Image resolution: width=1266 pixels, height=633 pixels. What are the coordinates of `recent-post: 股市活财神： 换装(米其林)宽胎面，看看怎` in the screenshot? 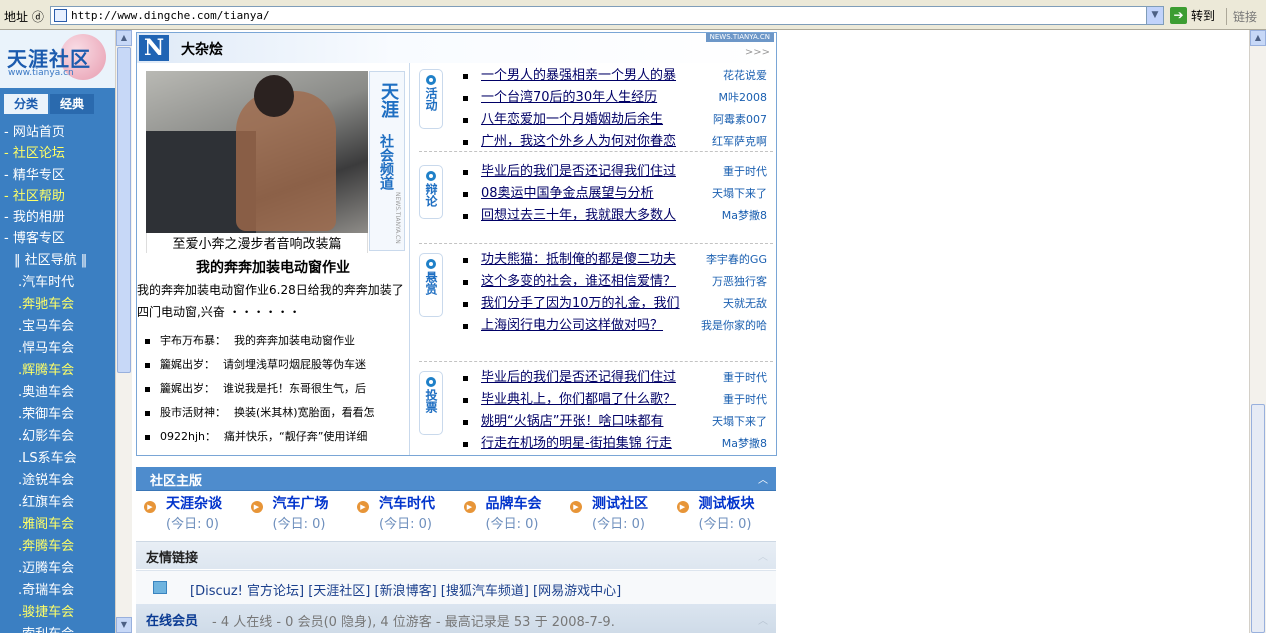 It's located at (273, 413).